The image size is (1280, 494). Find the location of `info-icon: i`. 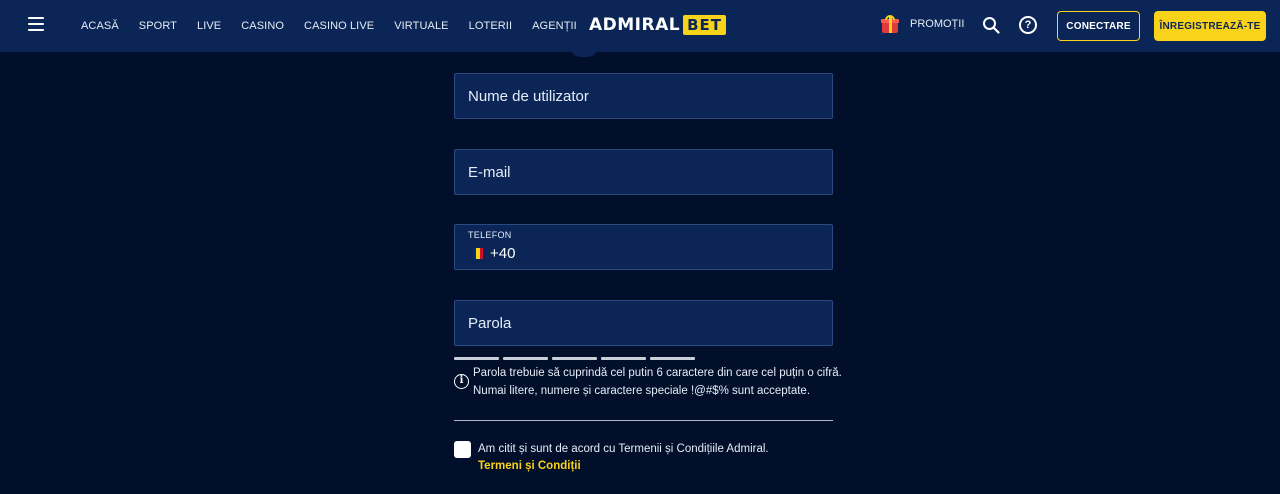

info-icon: i is located at coordinates (461, 381).